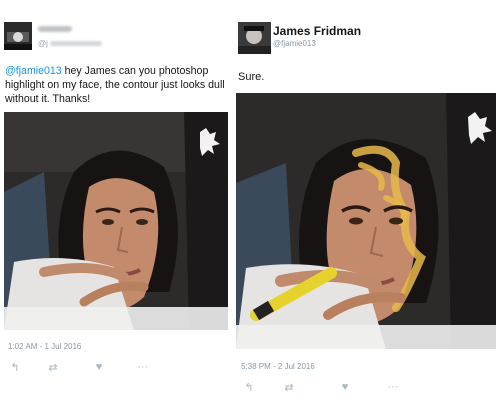 The width and height of the screenshot is (500, 414). Describe the element at coordinates (55, 29) in the screenshot. I see `user-name-blurred` at that location.